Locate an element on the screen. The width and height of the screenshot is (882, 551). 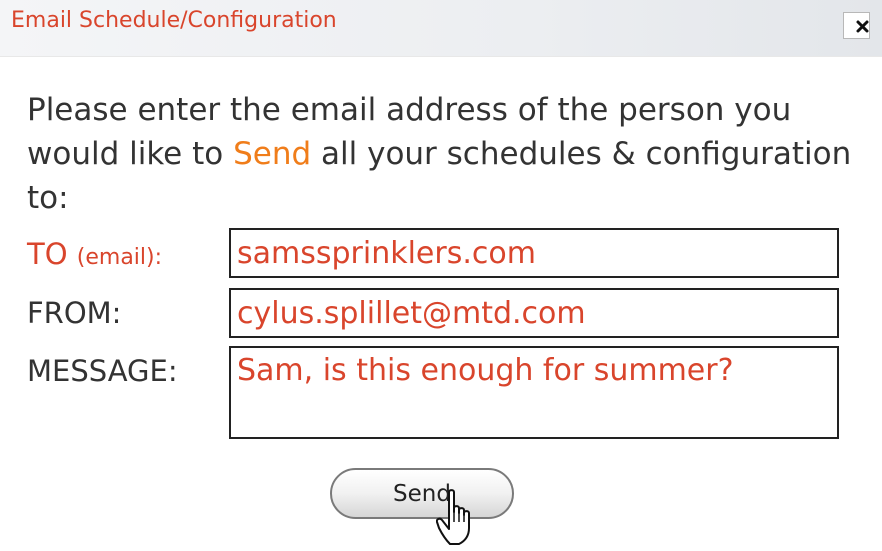
dialog-title: Email Schedule/Configuration is located at coordinates (174, 20).